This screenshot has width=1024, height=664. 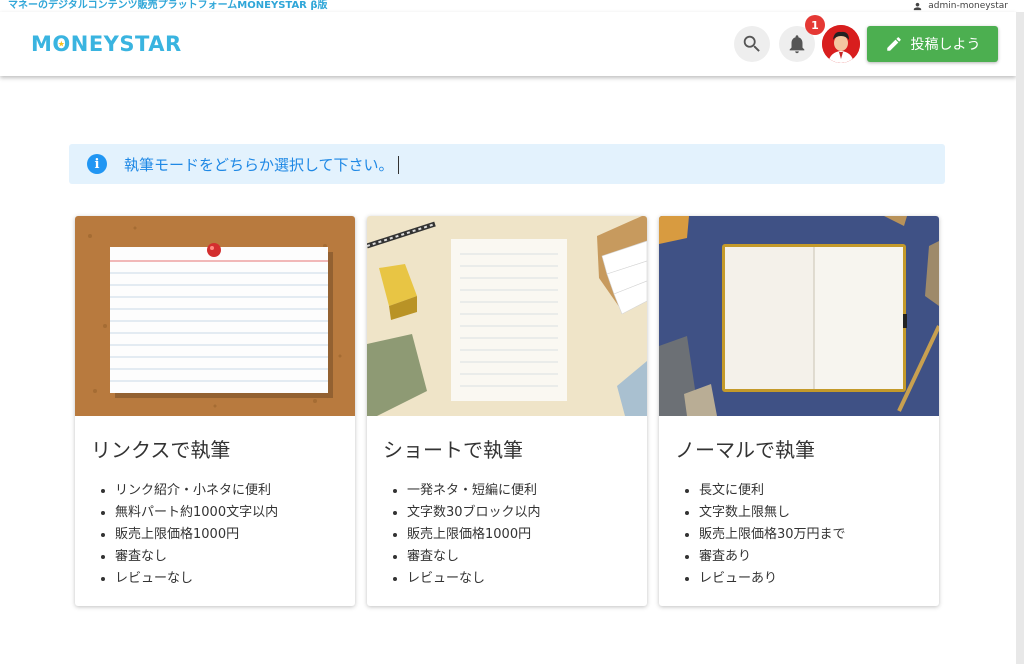 I want to click on feature-list: 長文に便利 文字数上限無し 販売上限価格30万円まで 審査あり レビューあり, so click(x=772, y=535).